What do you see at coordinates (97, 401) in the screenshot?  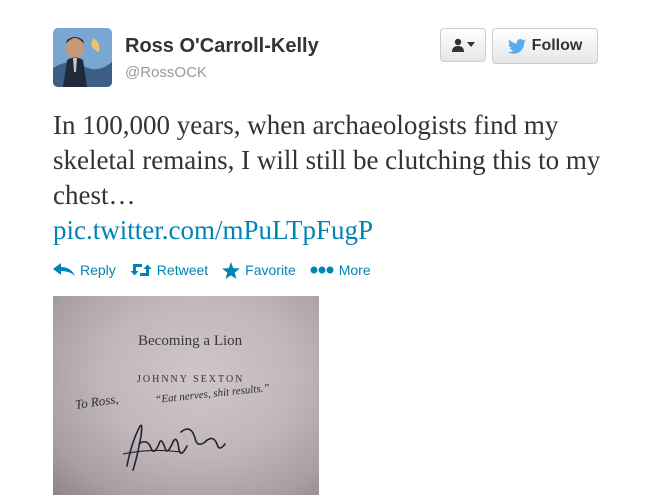 I see `inscription-line-1: To Ross,` at bounding box center [97, 401].